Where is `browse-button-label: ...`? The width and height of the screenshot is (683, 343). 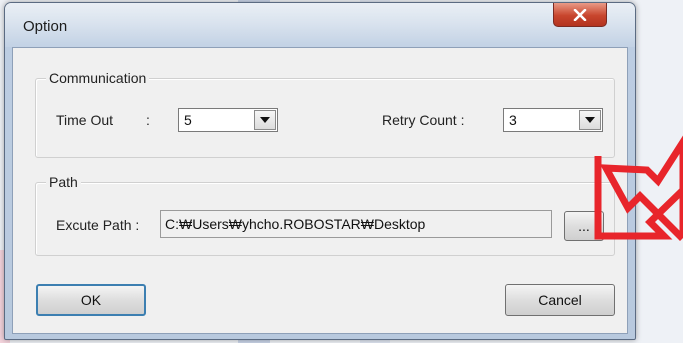 browse-button-label: ... is located at coordinates (584, 226).